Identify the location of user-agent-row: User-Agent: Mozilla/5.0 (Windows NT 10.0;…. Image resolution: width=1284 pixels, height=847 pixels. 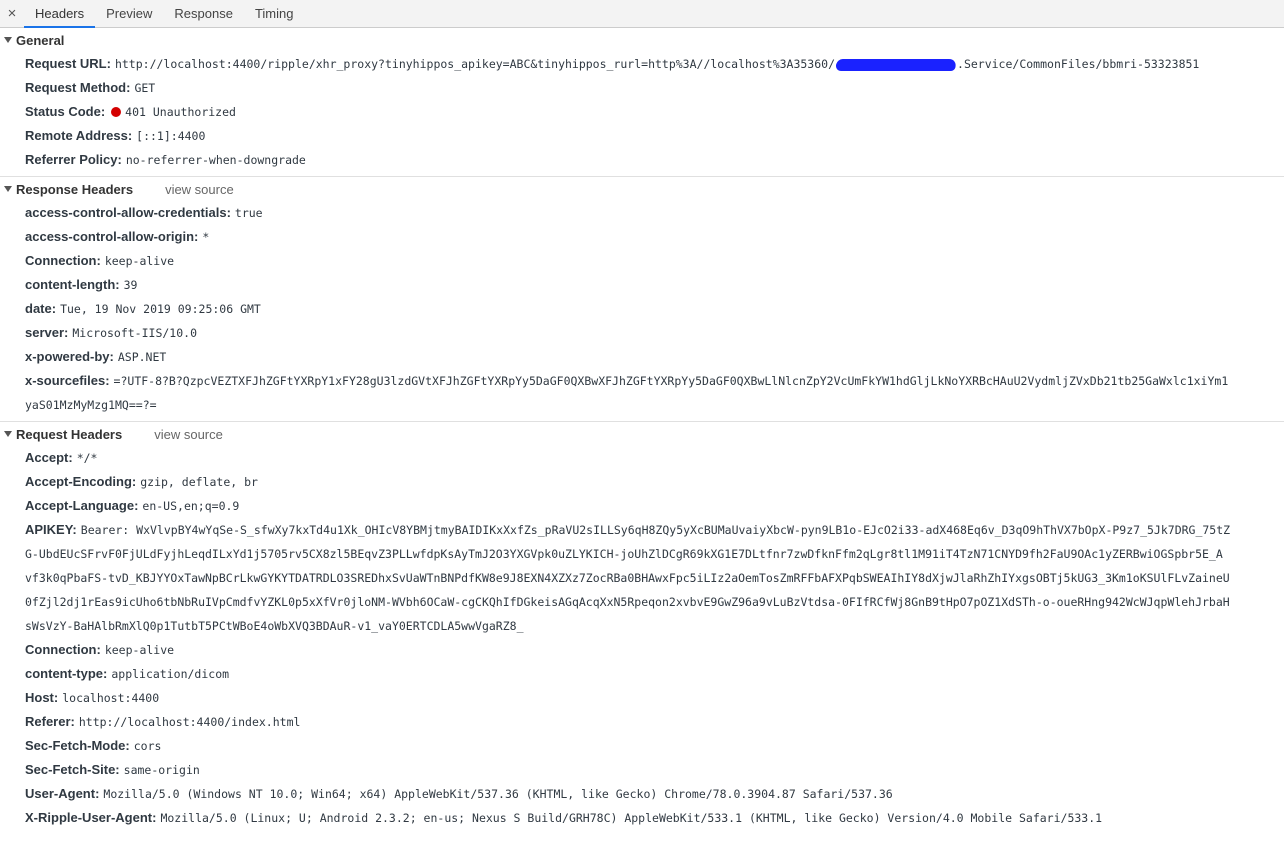
(642, 794).